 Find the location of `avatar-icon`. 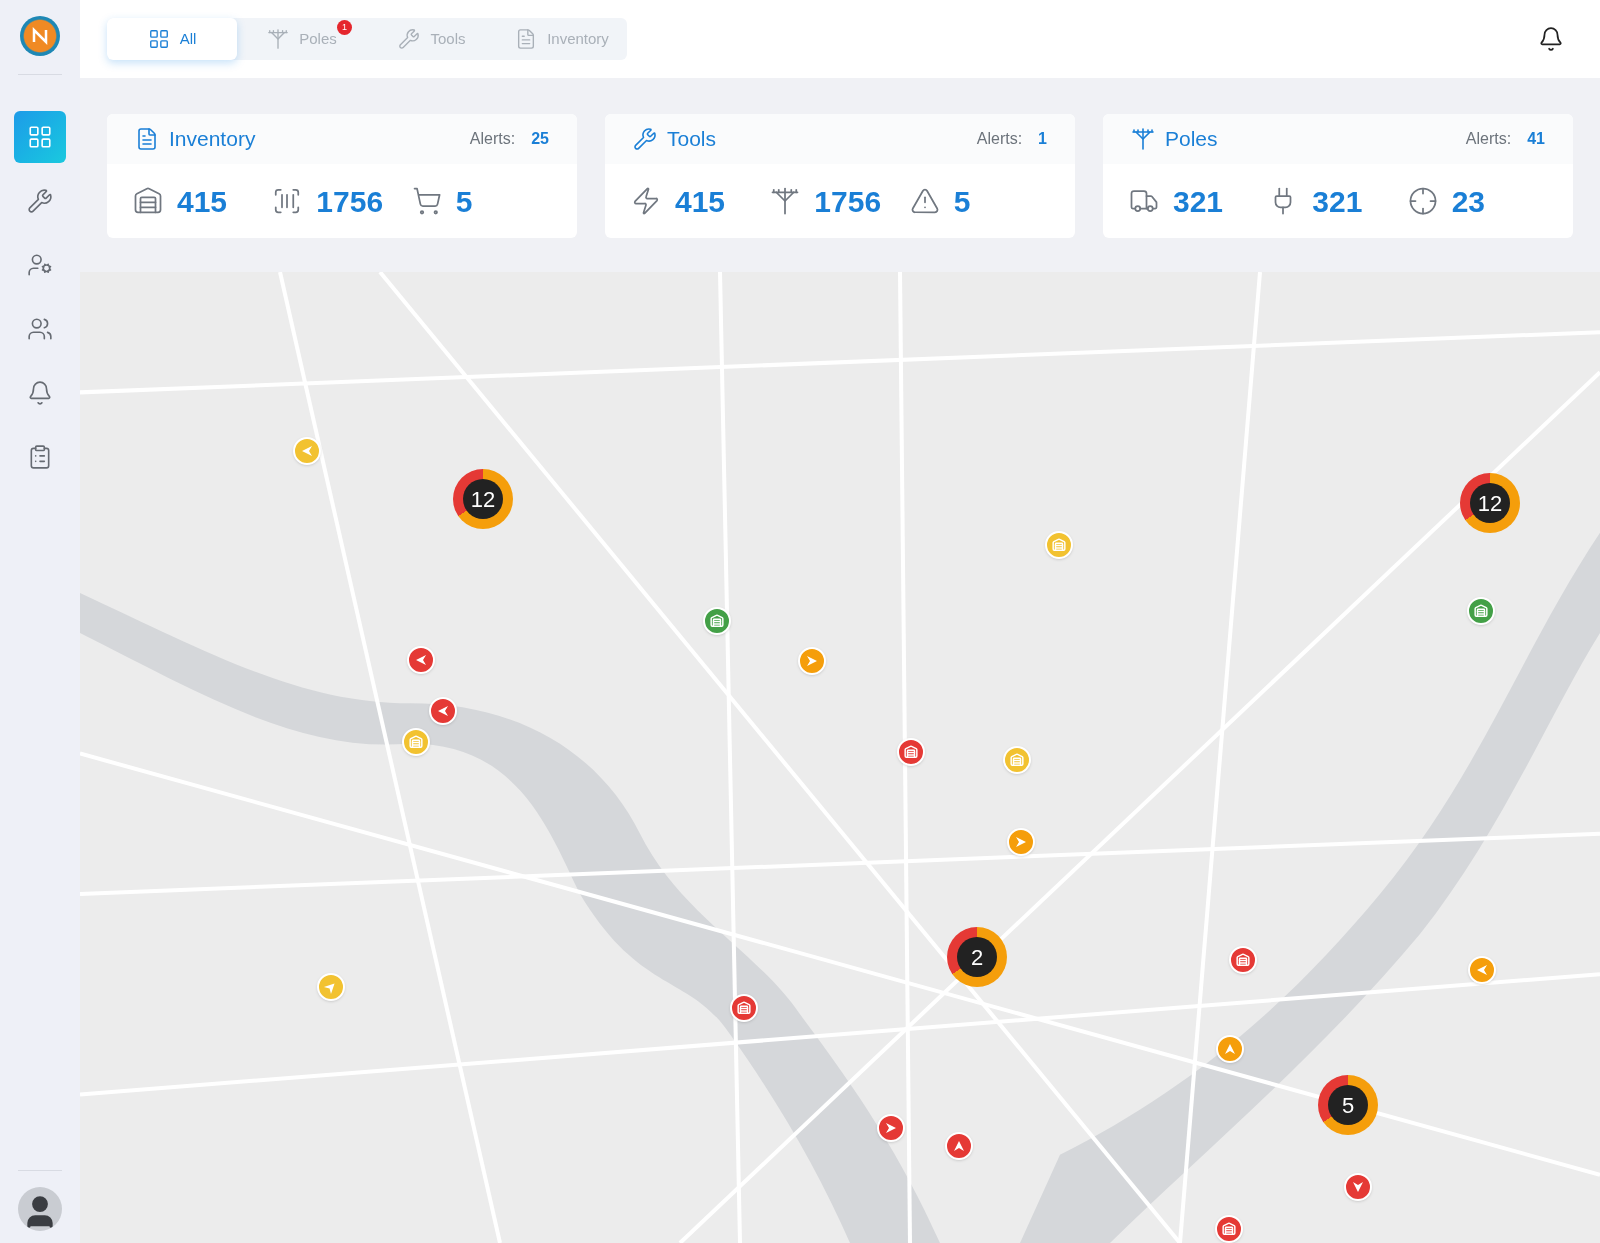

avatar-icon is located at coordinates (40, 1209).